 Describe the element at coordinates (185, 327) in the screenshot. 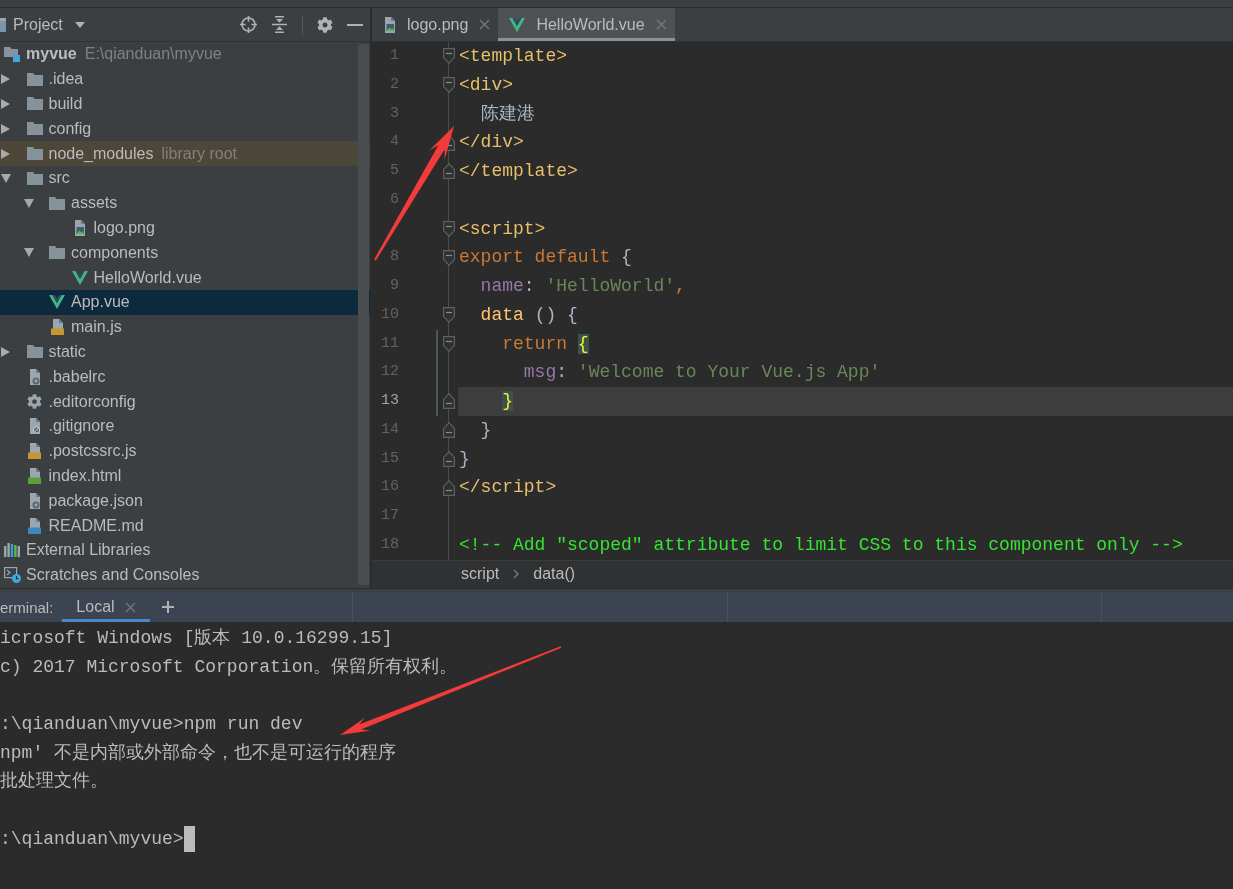

I see `tree-item: main.js` at that location.